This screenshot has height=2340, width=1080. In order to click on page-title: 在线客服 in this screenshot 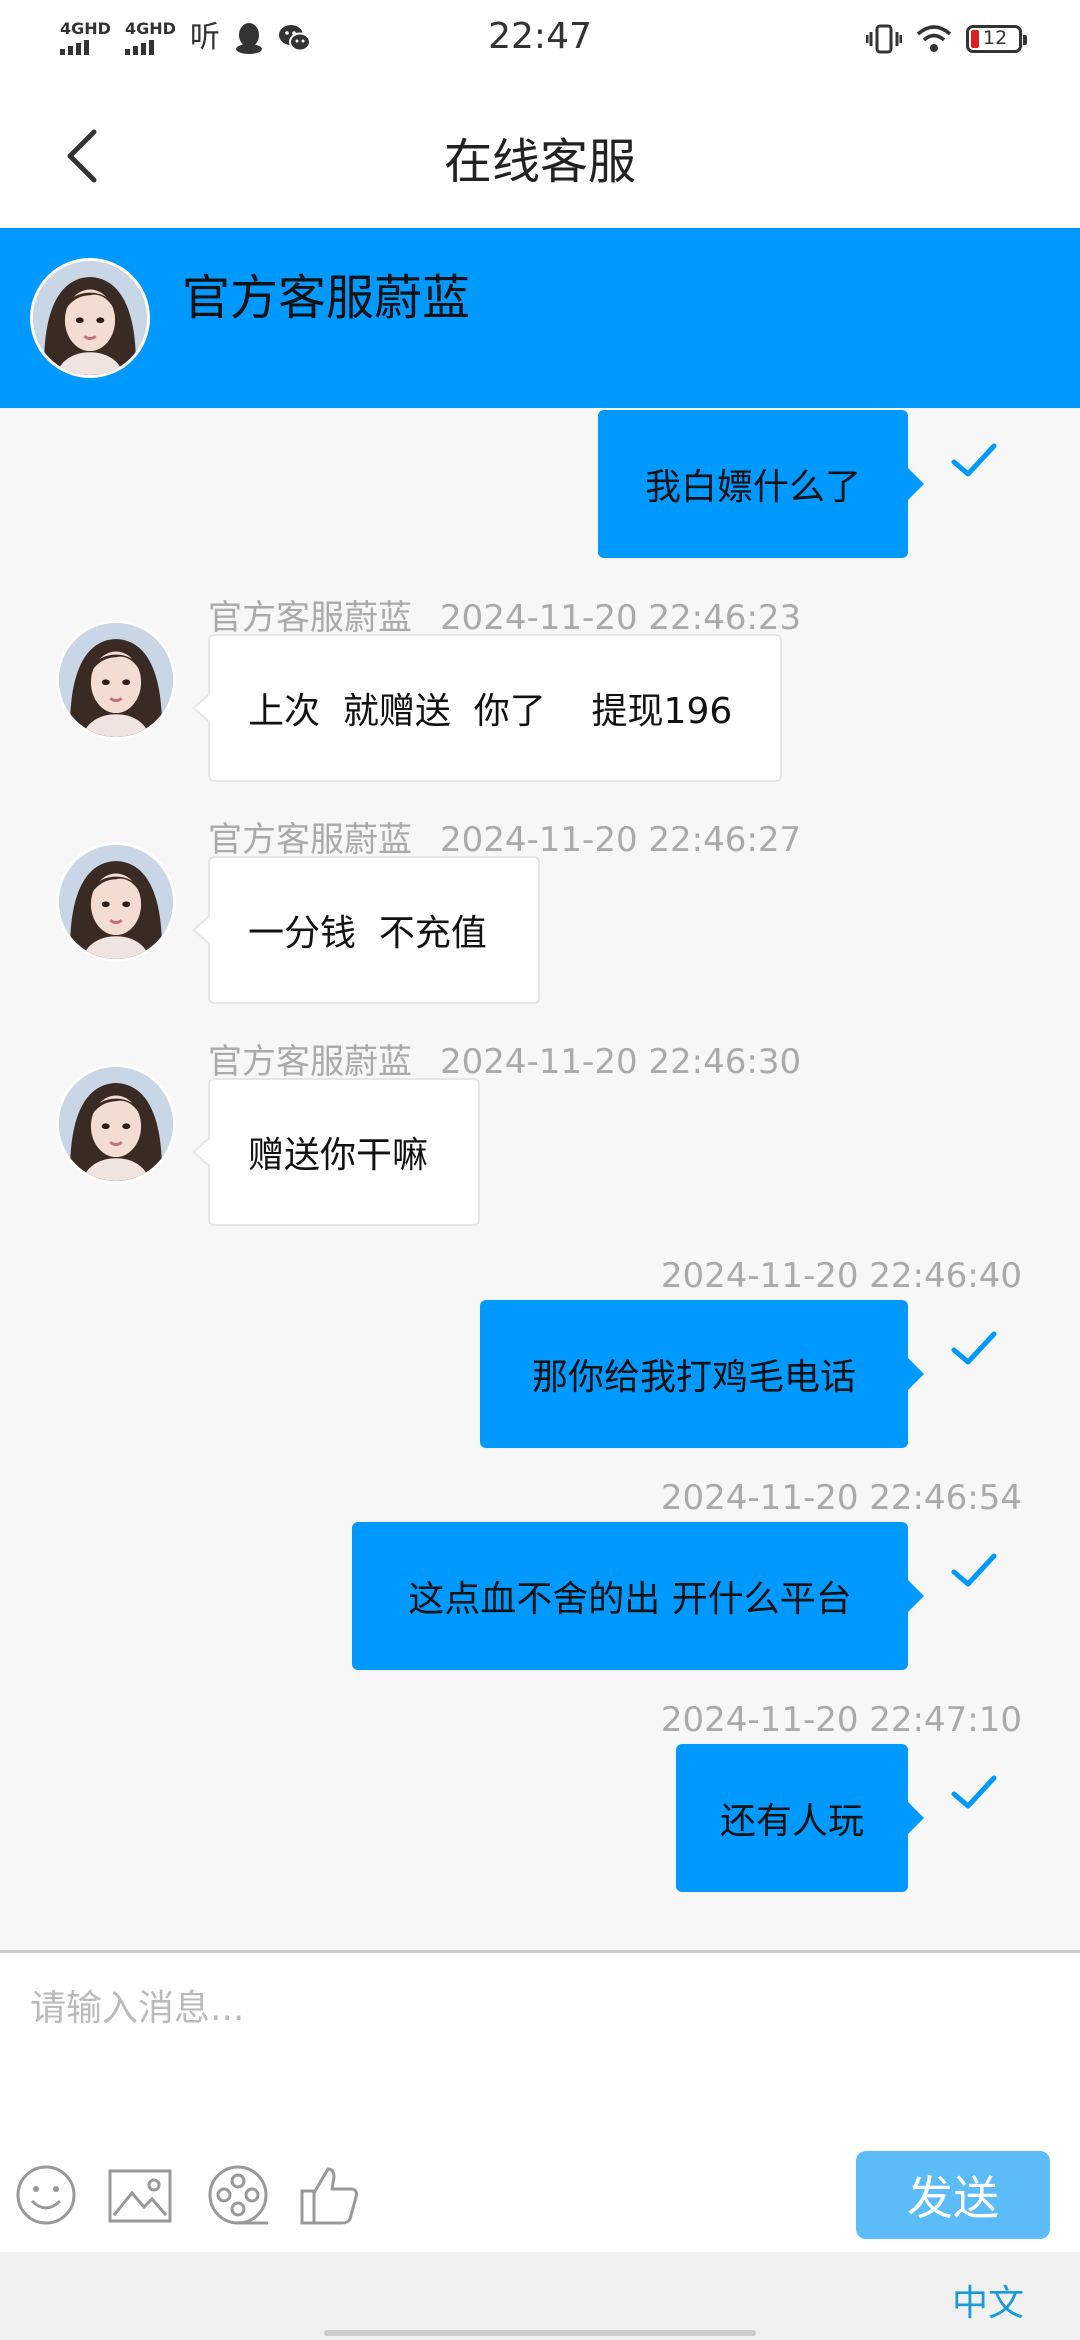, I will do `click(539, 162)`.